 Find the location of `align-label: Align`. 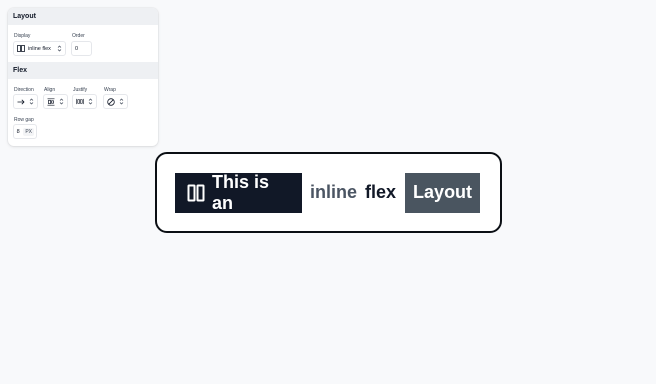

align-label: Align is located at coordinates (50, 90).